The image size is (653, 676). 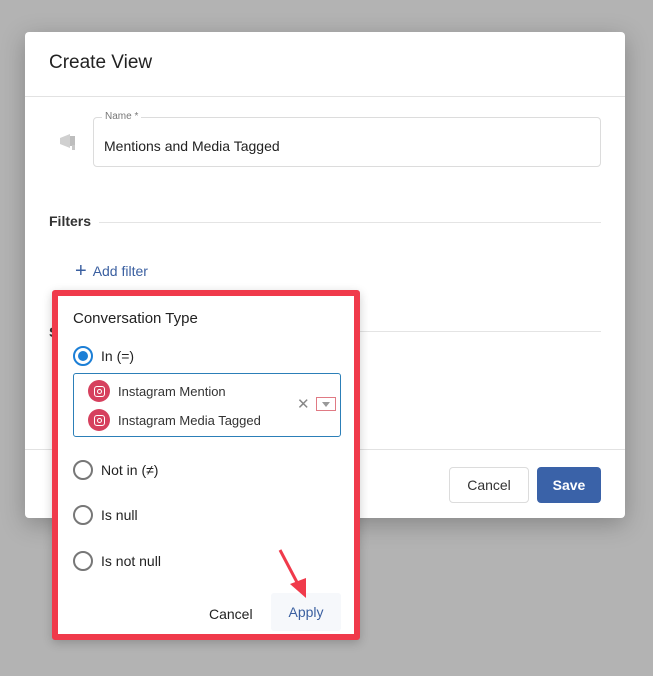 I want to click on megaphone-icon, so click(x=69, y=141).